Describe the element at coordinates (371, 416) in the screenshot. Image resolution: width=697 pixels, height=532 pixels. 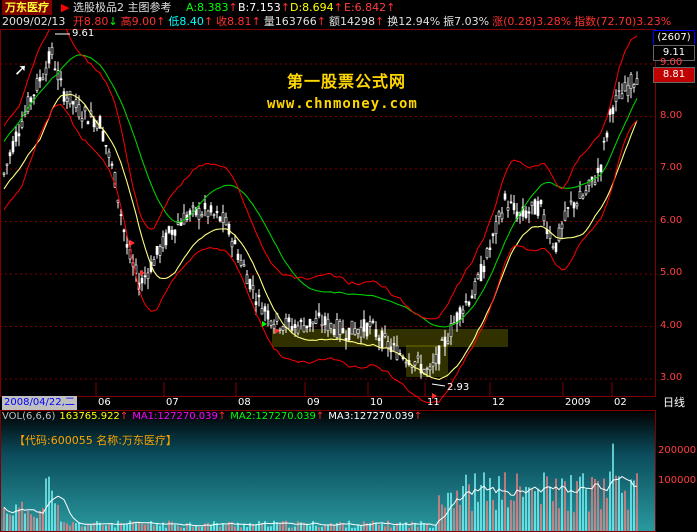
I see `volume-legend-item: MA3:127270.039` at that location.